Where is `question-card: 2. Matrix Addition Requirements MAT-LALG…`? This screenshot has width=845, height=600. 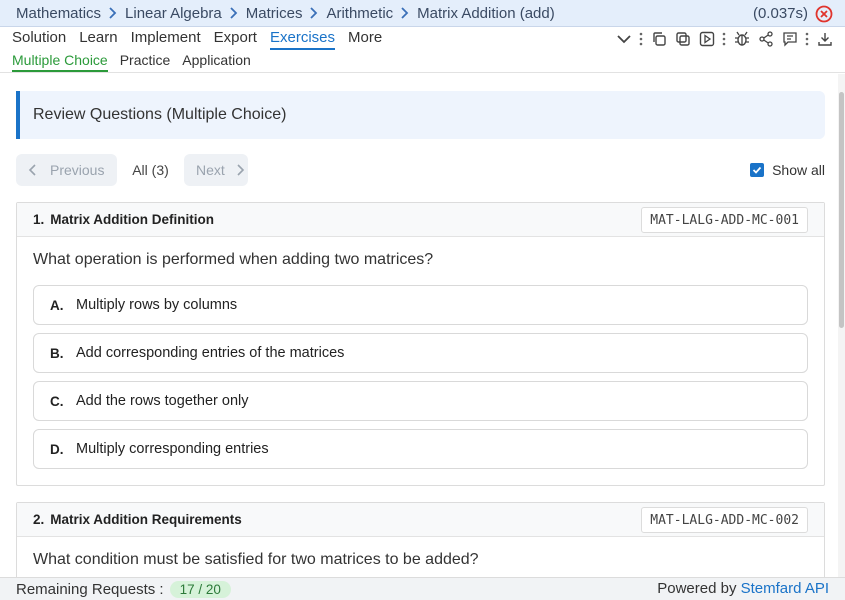 question-card: 2. Matrix Addition Requirements MAT-LALG… is located at coordinates (420, 539).